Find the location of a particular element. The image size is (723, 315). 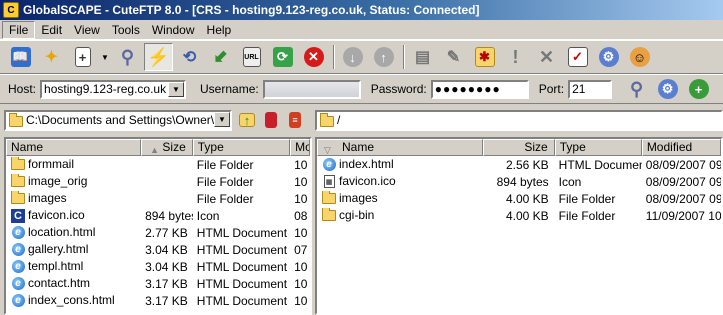

local-path-value: C:\Documents and Settings\Owner\Des is located at coordinates (120, 119).